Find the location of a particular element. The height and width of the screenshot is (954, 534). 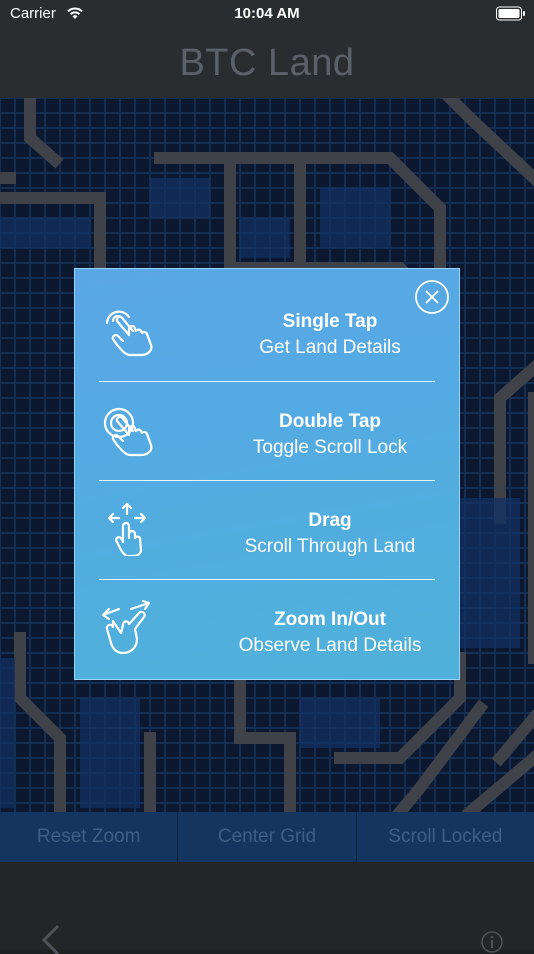

info-icon is located at coordinates (492, 942).